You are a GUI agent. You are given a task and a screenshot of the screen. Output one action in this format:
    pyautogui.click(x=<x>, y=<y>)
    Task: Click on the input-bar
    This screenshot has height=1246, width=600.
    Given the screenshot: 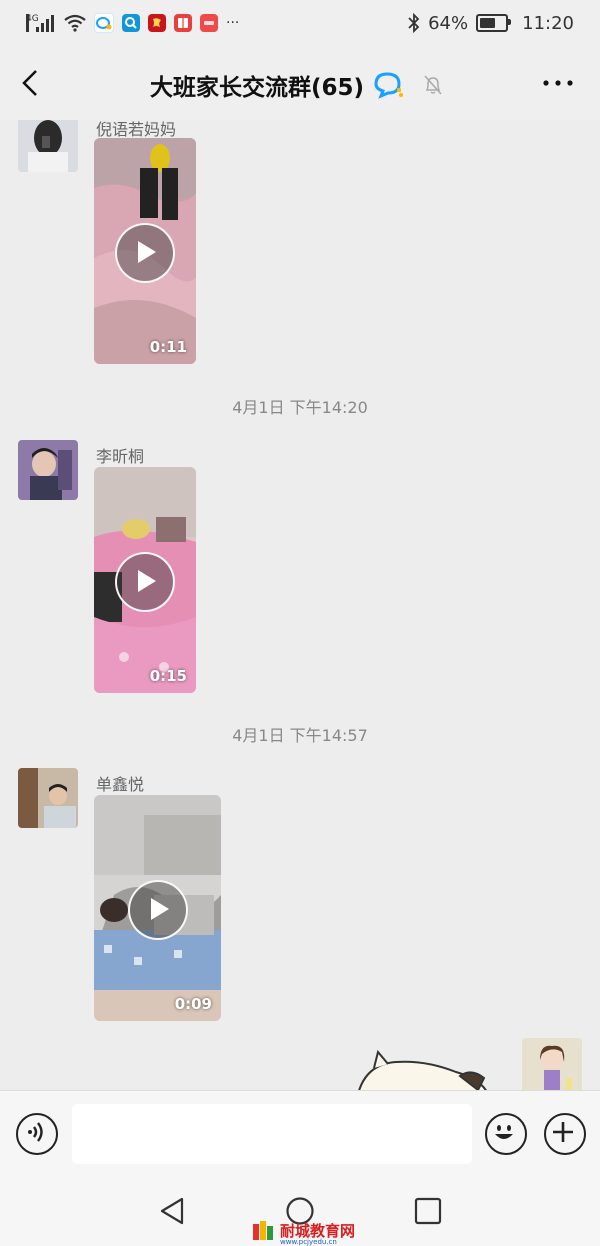 What is the action you would take?
    pyautogui.click(x=300, y=1132)
    